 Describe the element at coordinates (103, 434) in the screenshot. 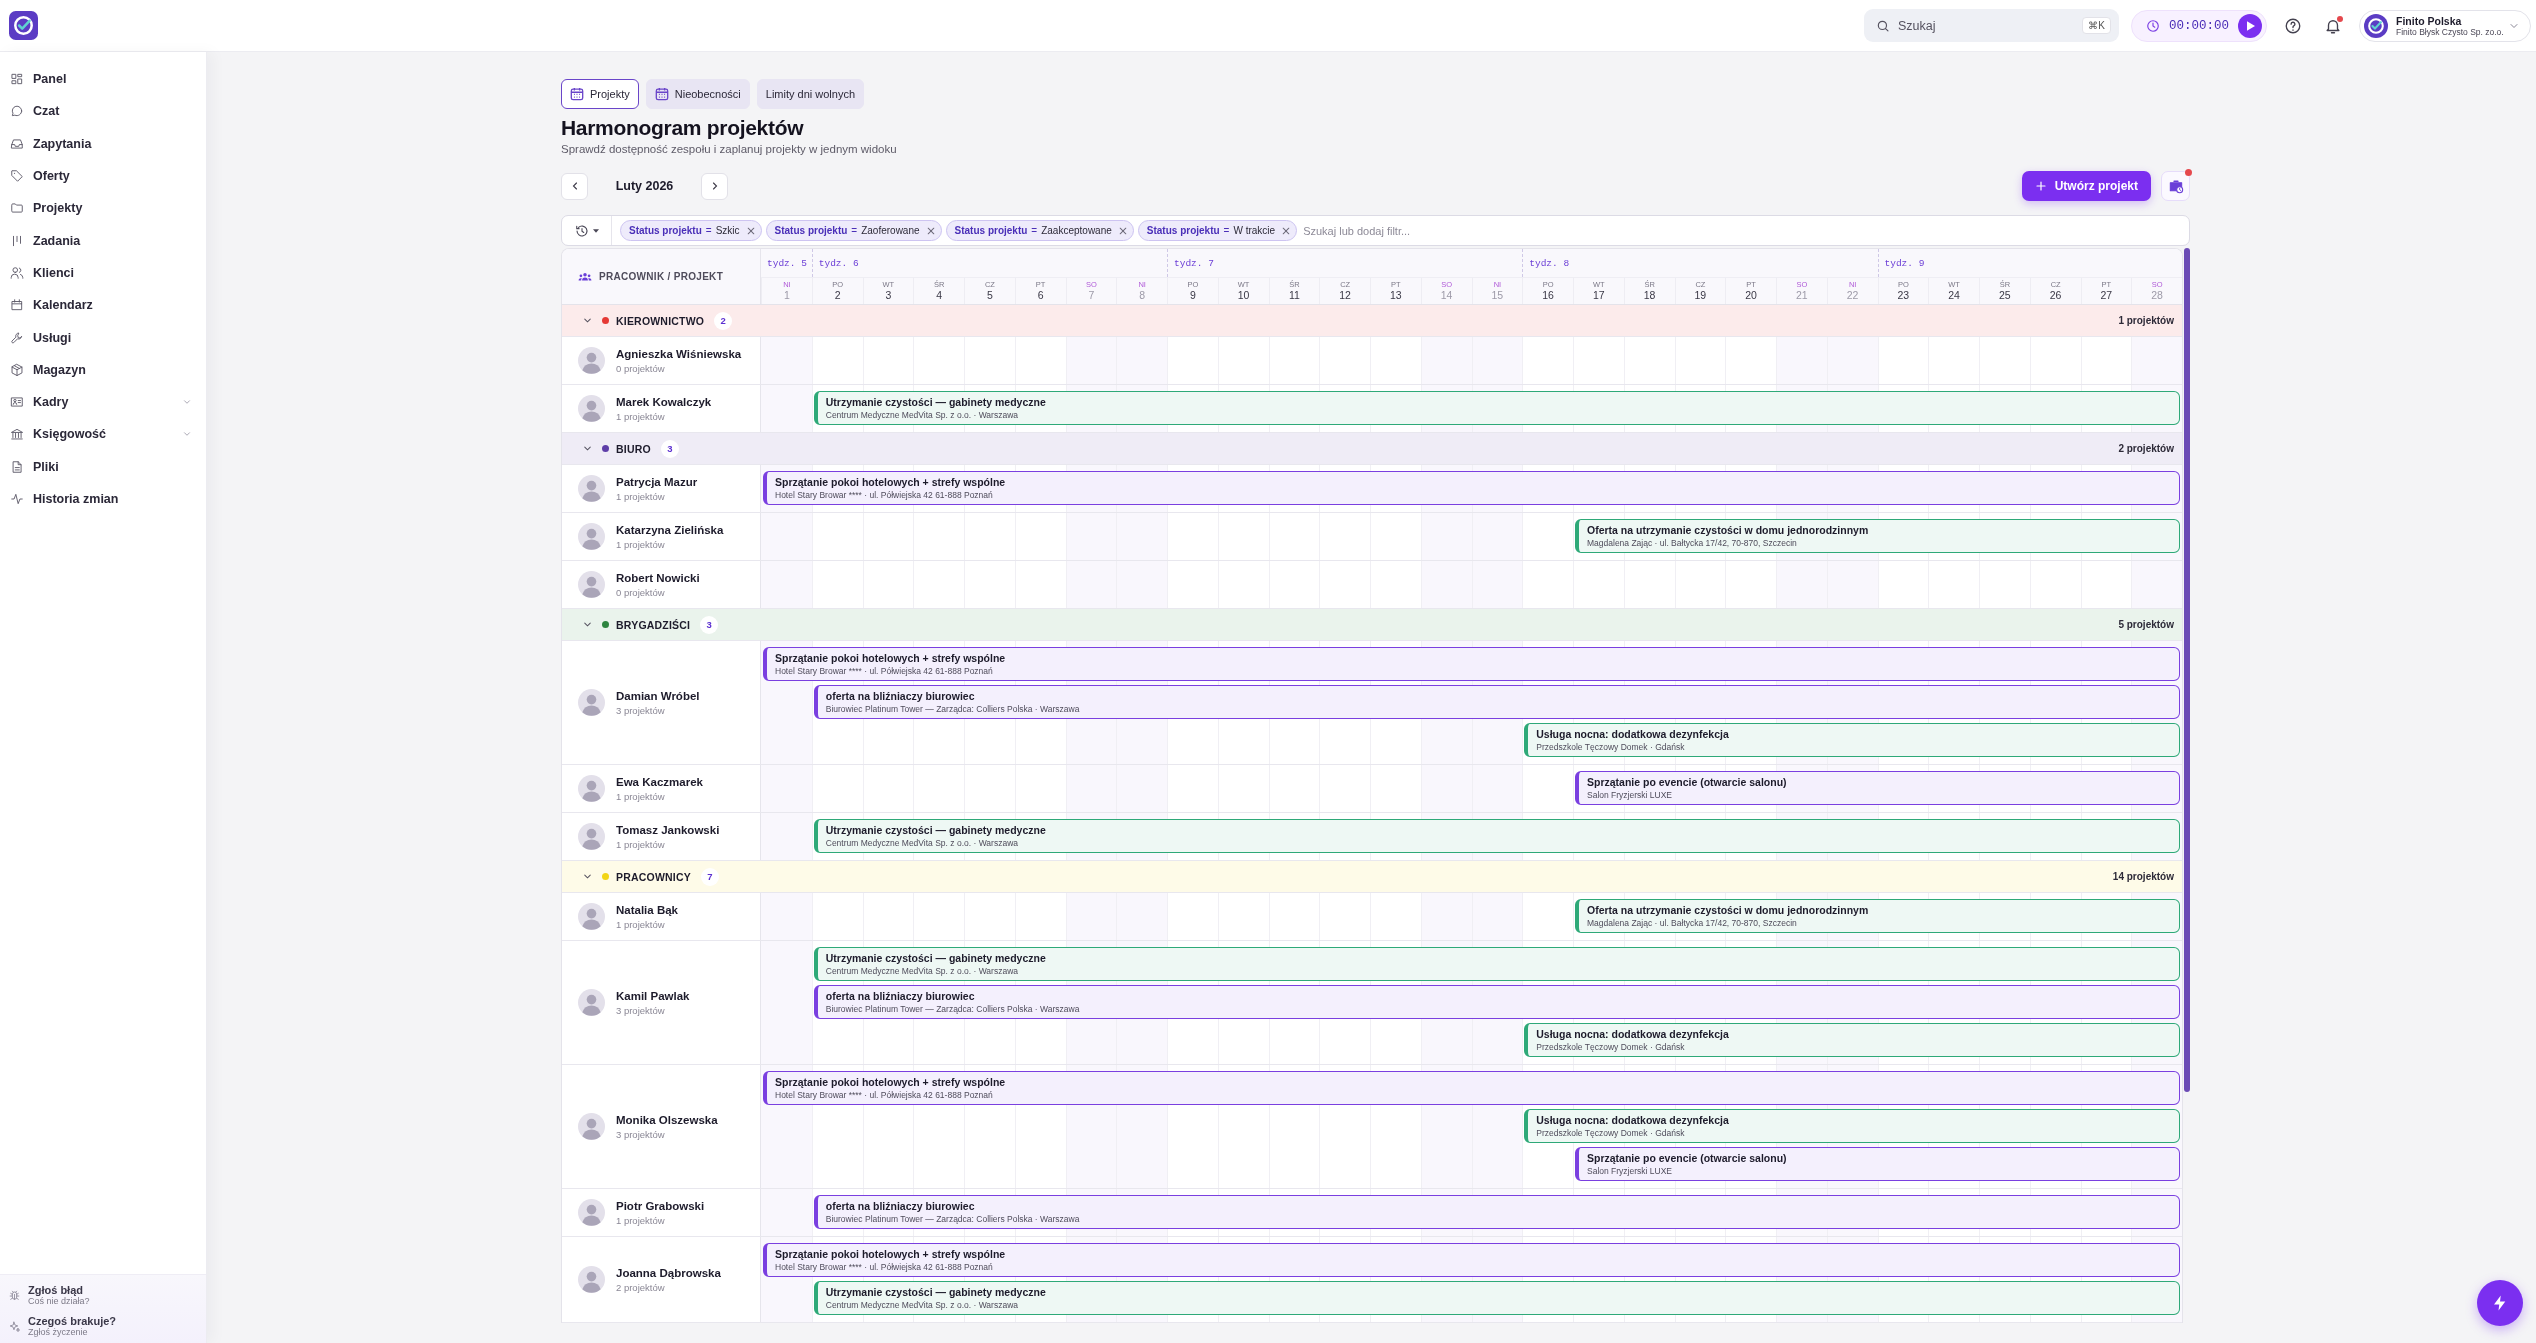

I see `sidebar-item: Księgowość` at that location.